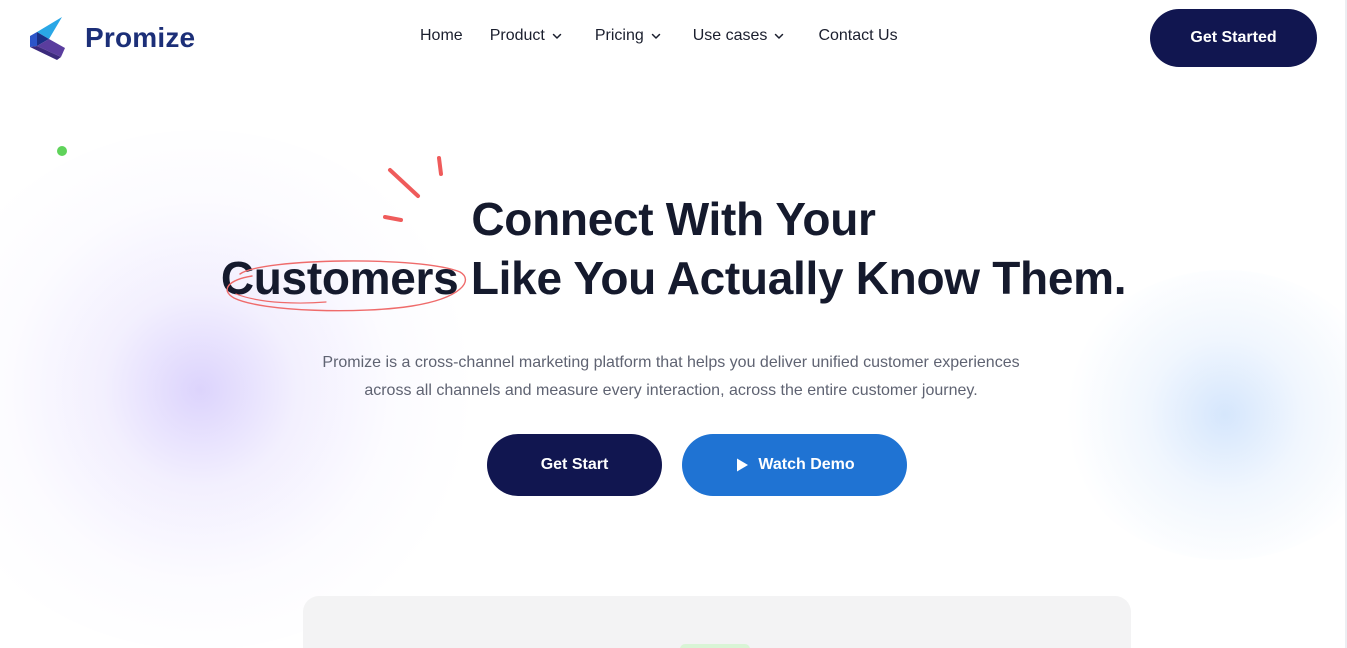 The height and width of the screenshot is (648, 1347). I want to click on brand-name: Promize, so click(140, 37).